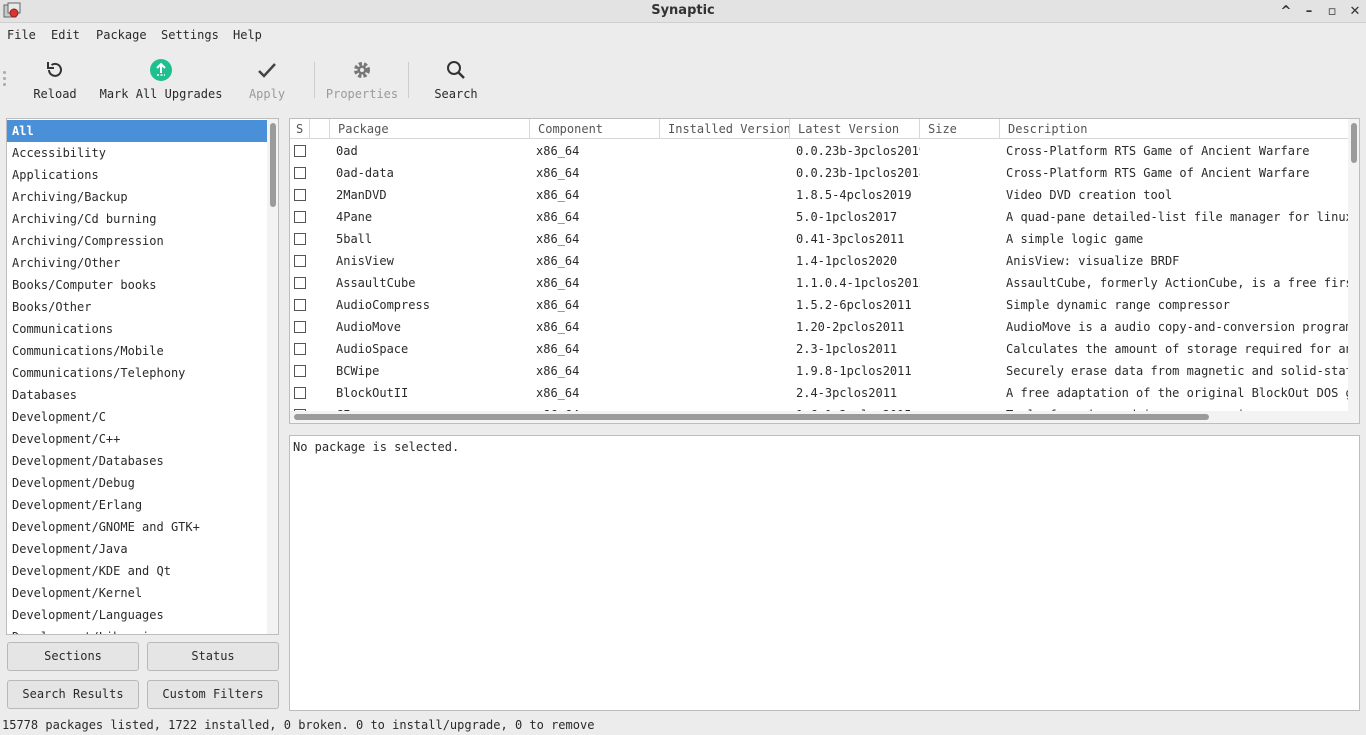 The image size is (1366, 735). What do you see at coordinates (247, 35) in the screenshot?
I see `menu-help: Help` at bounding box center [247, 35].